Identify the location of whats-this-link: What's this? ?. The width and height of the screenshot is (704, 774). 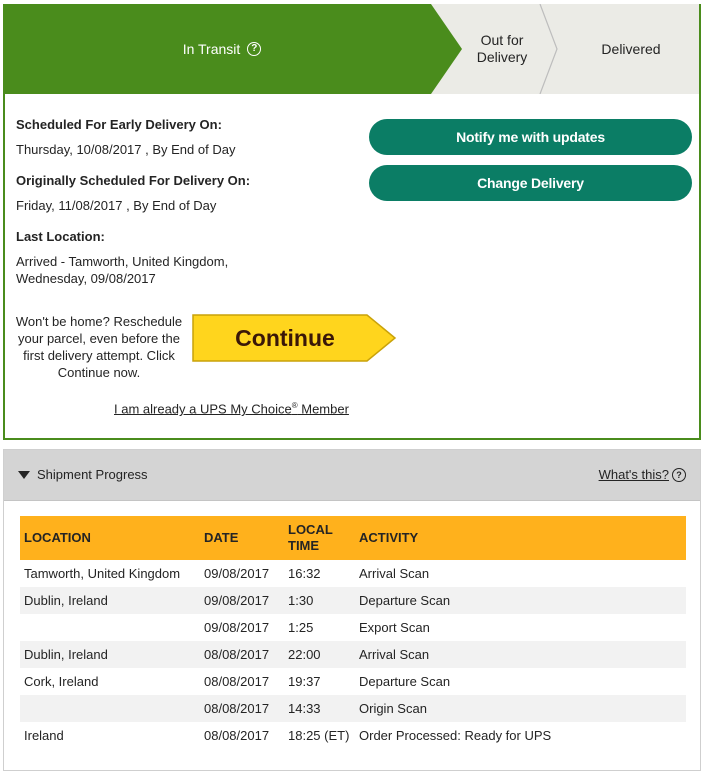
(642, 474).